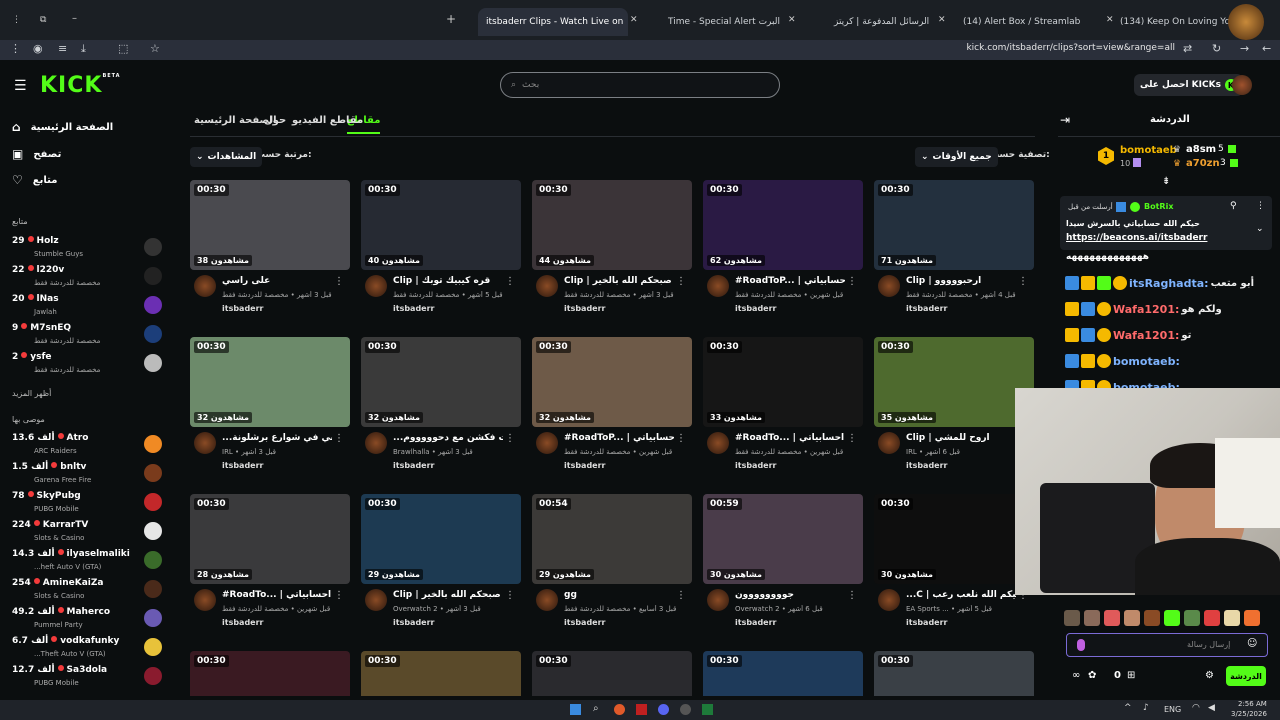  What do you see at coordinates (448, 438) in the screenshot?
I see `clip-title: ...سبلت فكشن مع دحوووووم` at bounding box center [448, 438].